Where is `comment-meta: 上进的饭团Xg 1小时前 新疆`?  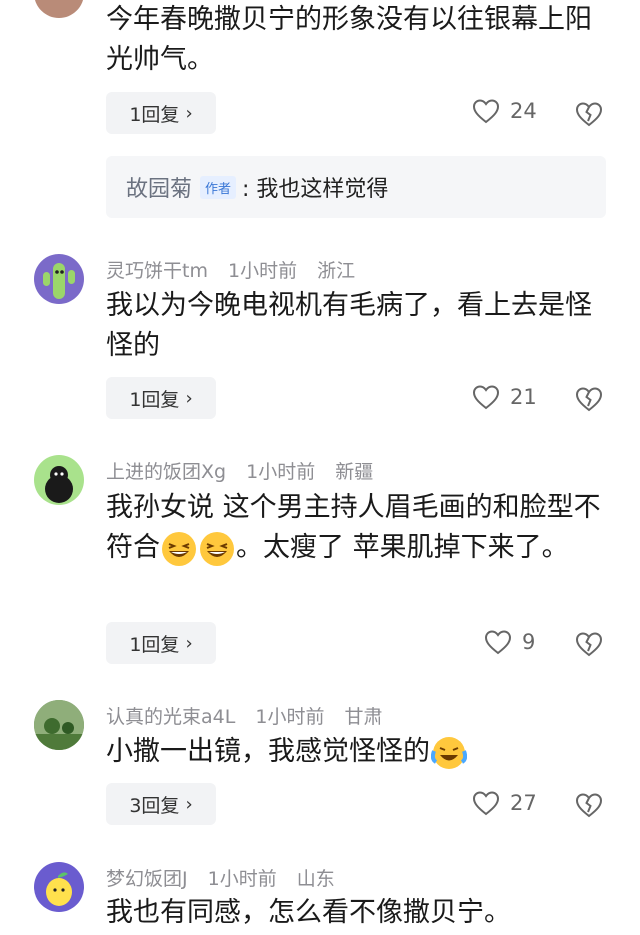
comment-meta: 上进的饭团Xg 1小时前 新疆 is located at coordinates (246, 470).